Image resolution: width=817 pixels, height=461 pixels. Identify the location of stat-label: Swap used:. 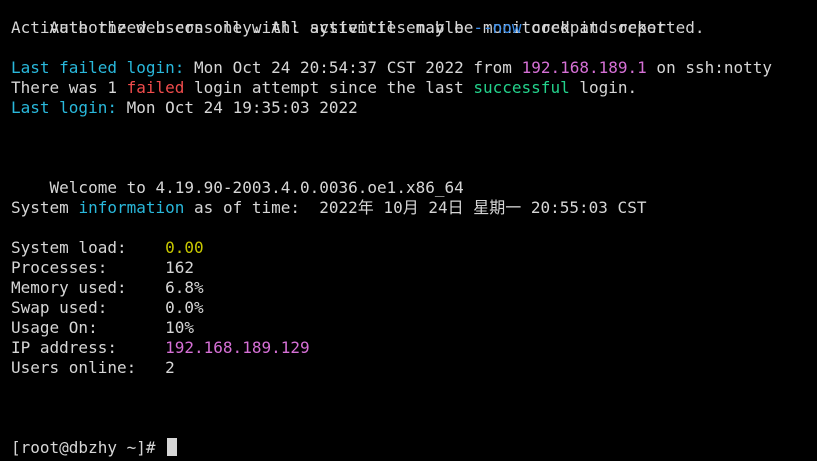
(88, 307).